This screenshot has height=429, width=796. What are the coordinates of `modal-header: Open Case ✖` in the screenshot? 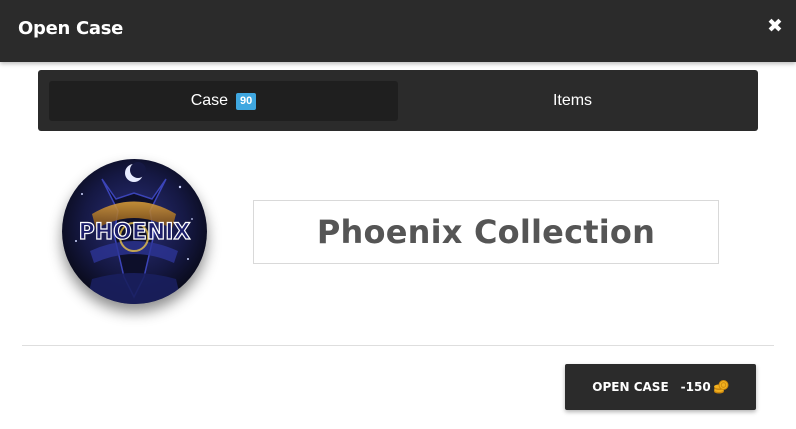 It's located at (398, 31).